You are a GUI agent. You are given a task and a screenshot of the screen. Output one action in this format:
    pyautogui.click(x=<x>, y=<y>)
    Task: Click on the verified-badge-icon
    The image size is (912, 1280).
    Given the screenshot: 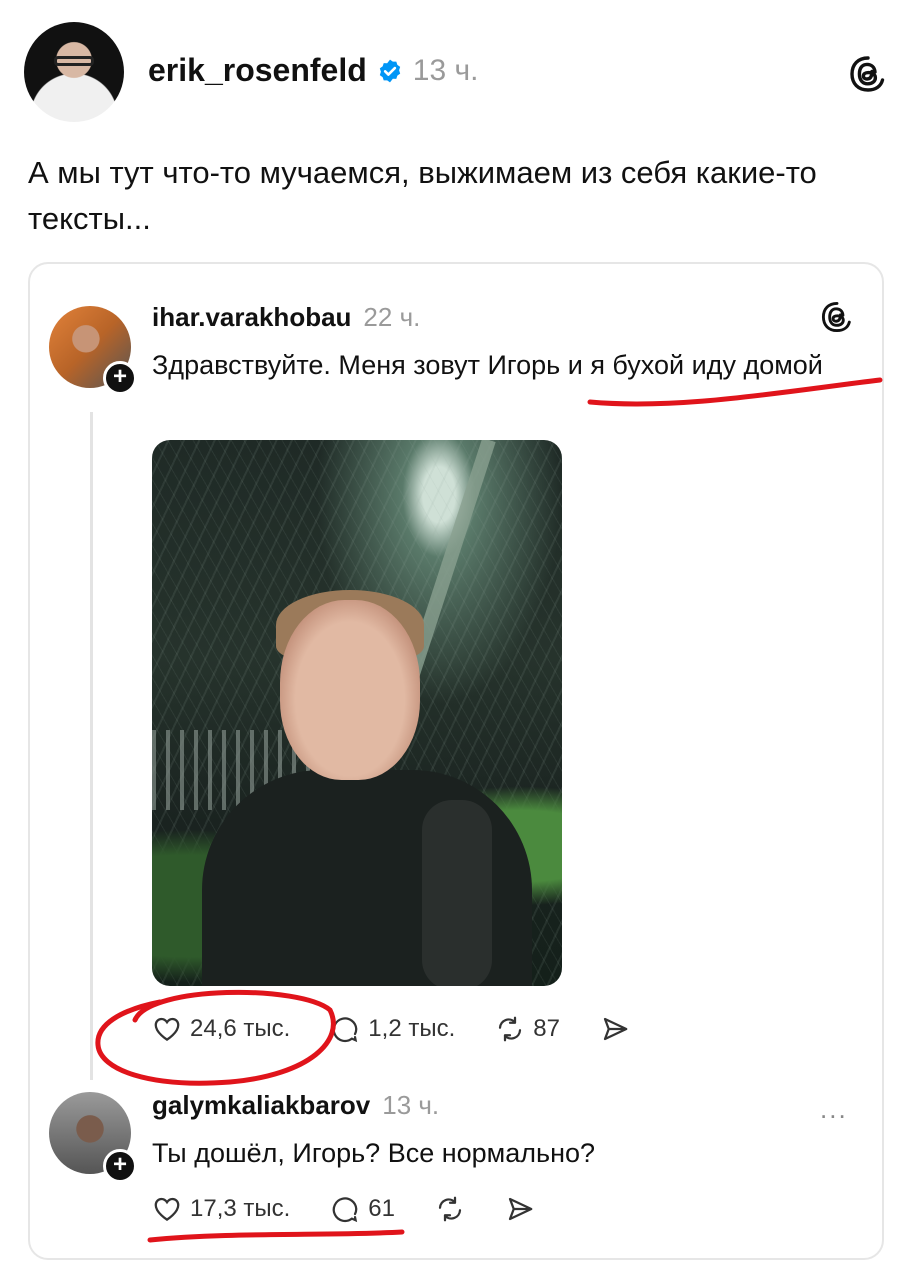 What is the action you would take?
    pyautogui.click(x=389, y=70)
    